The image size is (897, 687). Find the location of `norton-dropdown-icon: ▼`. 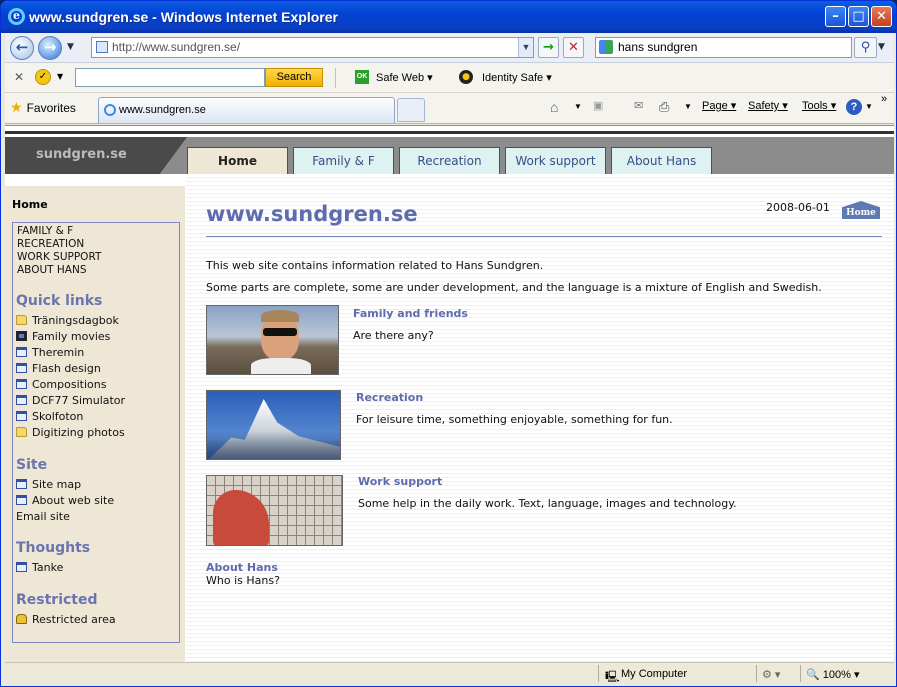

norton-dropdown-icon: ▼ is located at coordinates (60, 76).